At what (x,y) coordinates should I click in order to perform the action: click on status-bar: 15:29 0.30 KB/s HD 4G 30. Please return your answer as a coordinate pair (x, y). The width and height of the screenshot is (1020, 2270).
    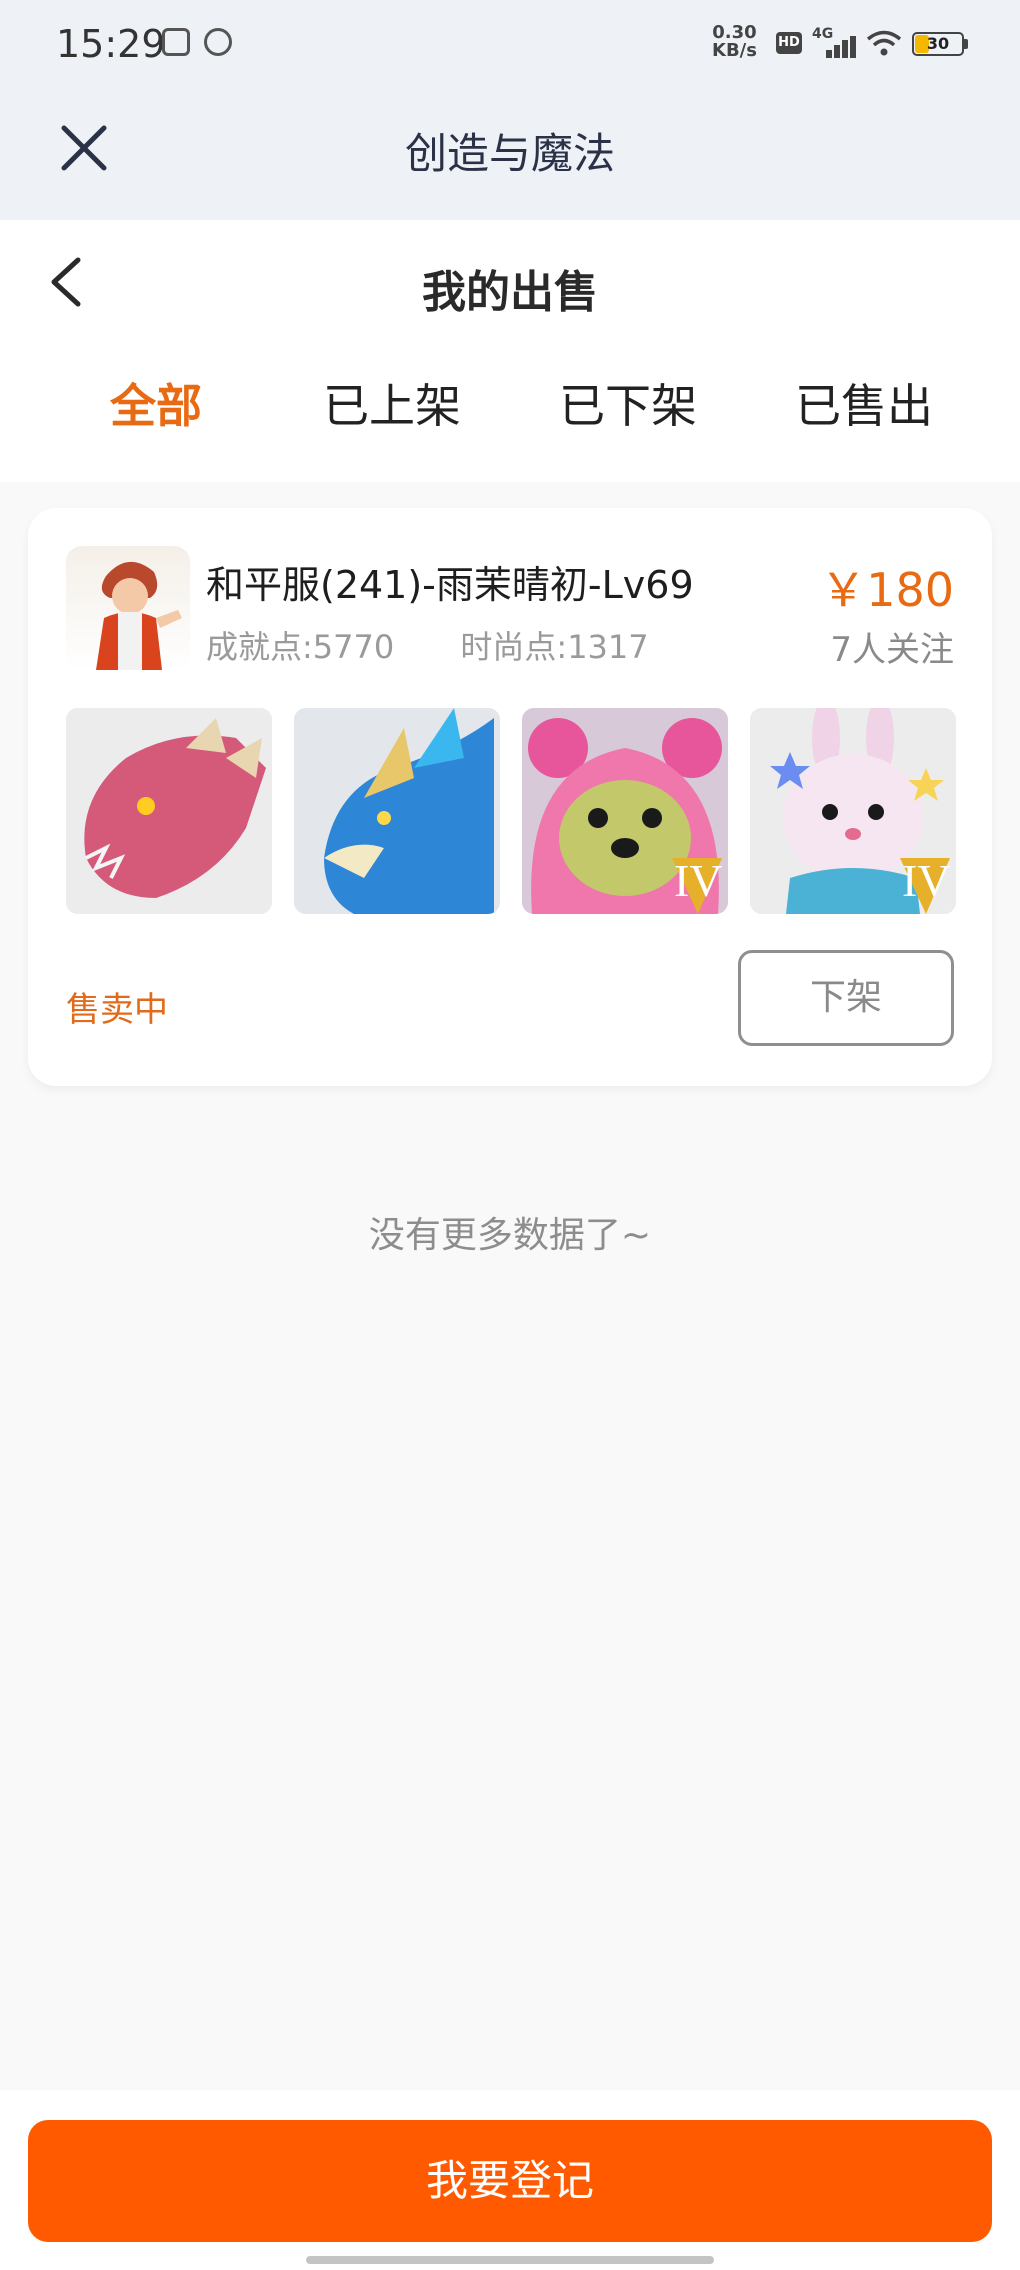
    Looking at the image, I should click on (510, 45).